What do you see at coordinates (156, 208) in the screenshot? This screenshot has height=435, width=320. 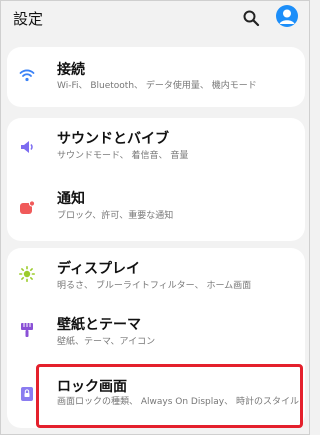 I see `settings-item-notifications: 通知 ブロック、許可、重要な通知` at bounding box center [156, 208].